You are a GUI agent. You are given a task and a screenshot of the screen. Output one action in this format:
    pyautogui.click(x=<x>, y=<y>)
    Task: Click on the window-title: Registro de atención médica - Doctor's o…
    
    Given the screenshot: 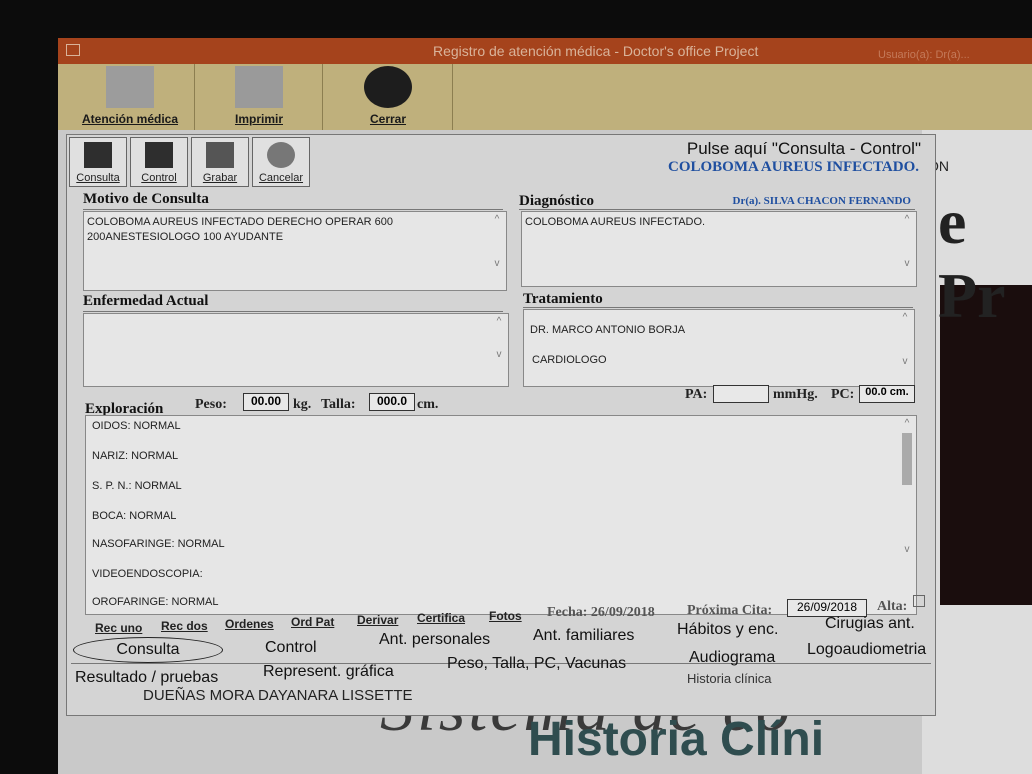 What is the action you would take?
    pyautogui.click(x=596, y=51)
    